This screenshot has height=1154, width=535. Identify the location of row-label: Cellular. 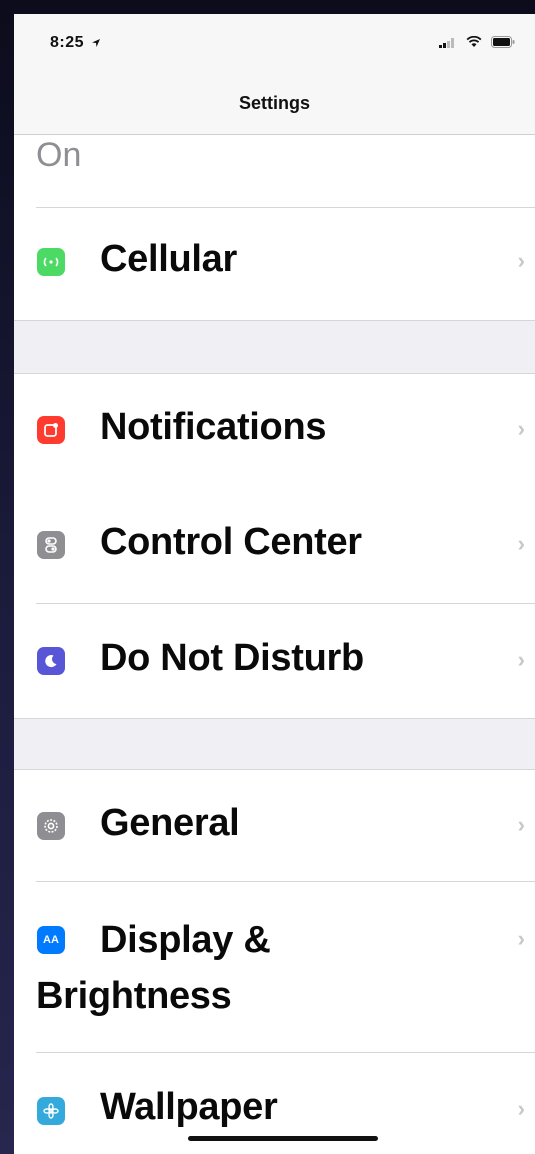
(168, 259).